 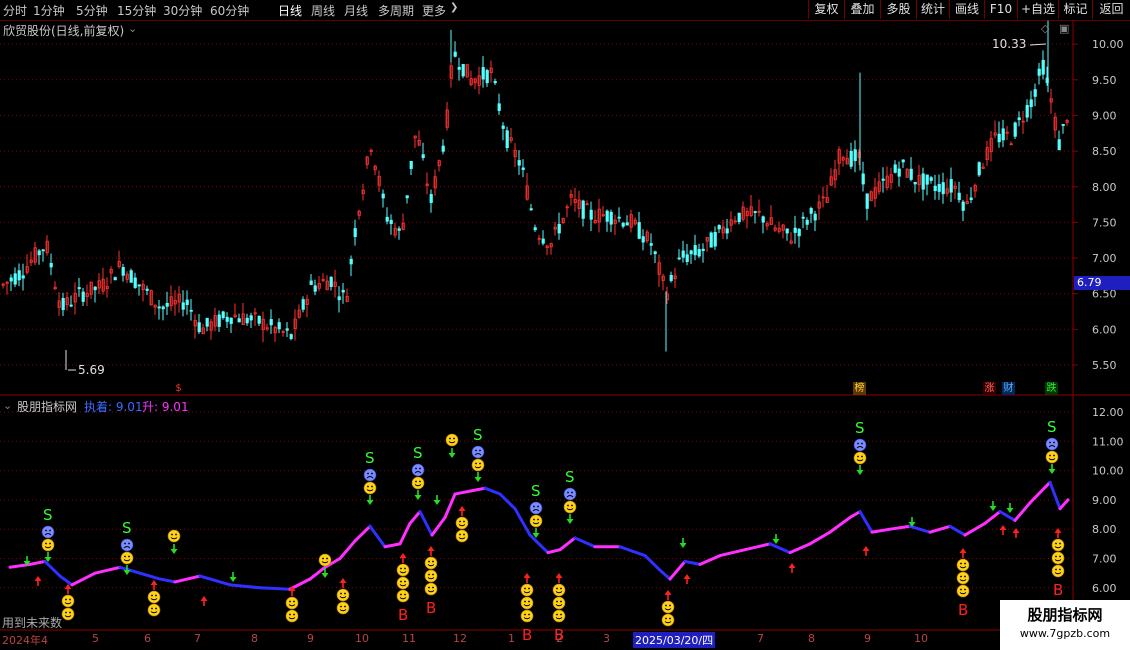 I want to click on period-tab-monthly: 月线, so click(x=356, y=10).